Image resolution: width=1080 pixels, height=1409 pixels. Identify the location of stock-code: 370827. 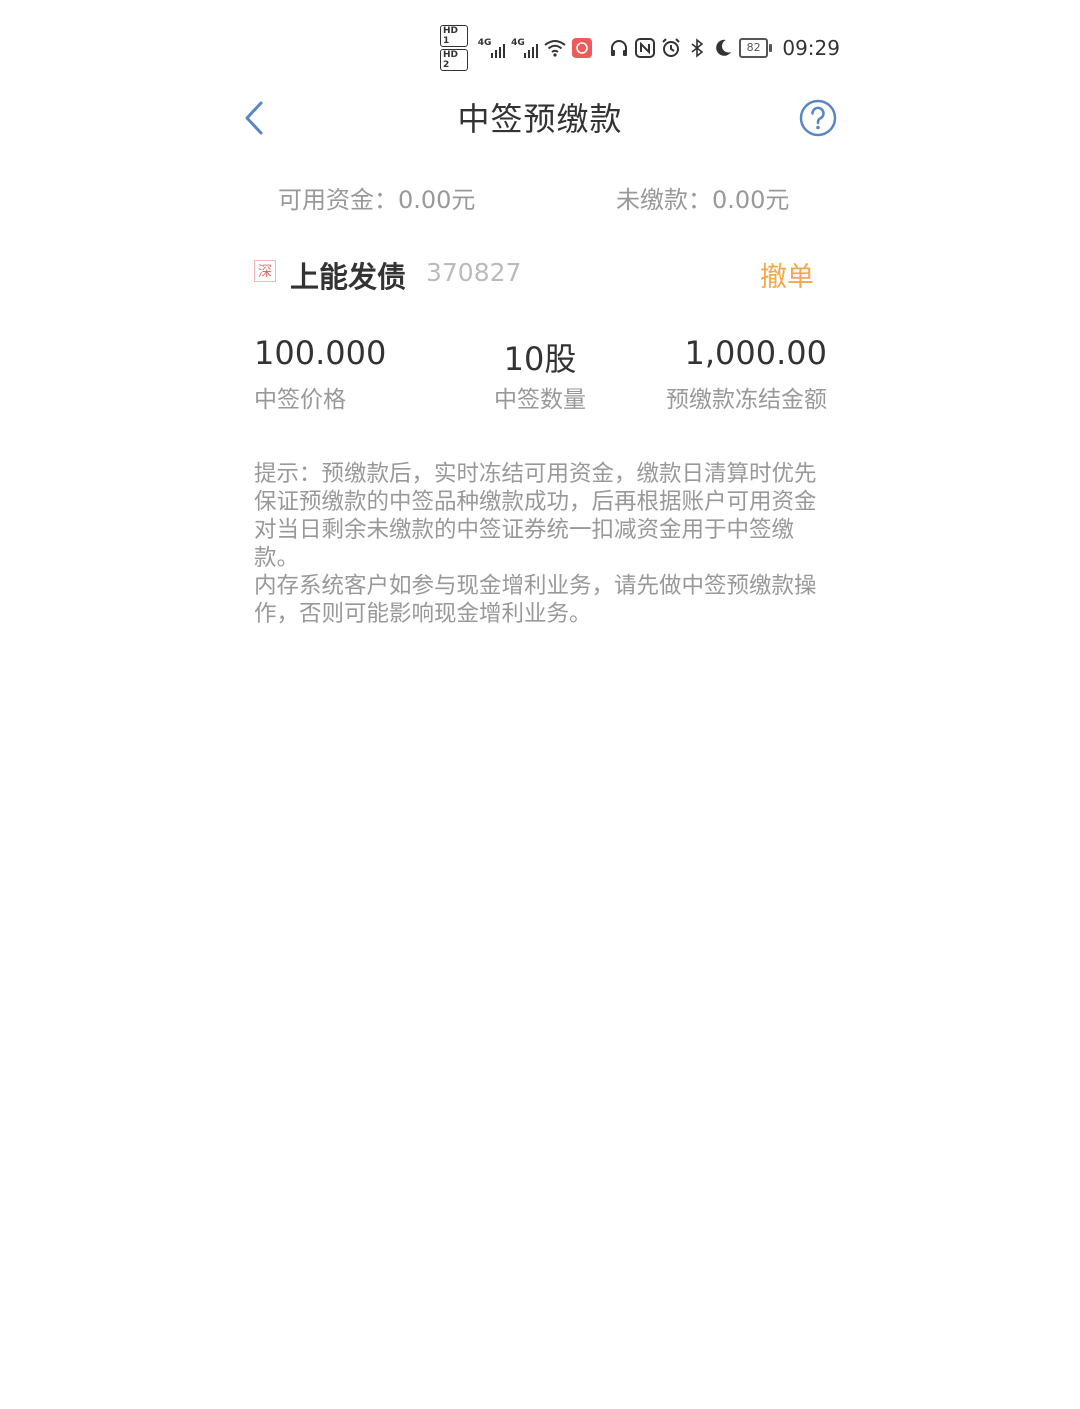
(474, 272).